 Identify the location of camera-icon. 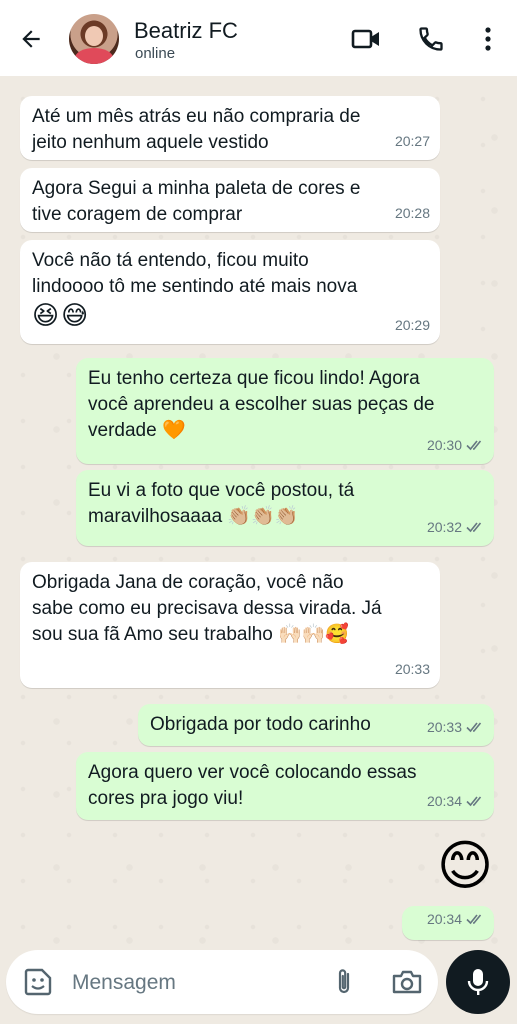
(407, 982).